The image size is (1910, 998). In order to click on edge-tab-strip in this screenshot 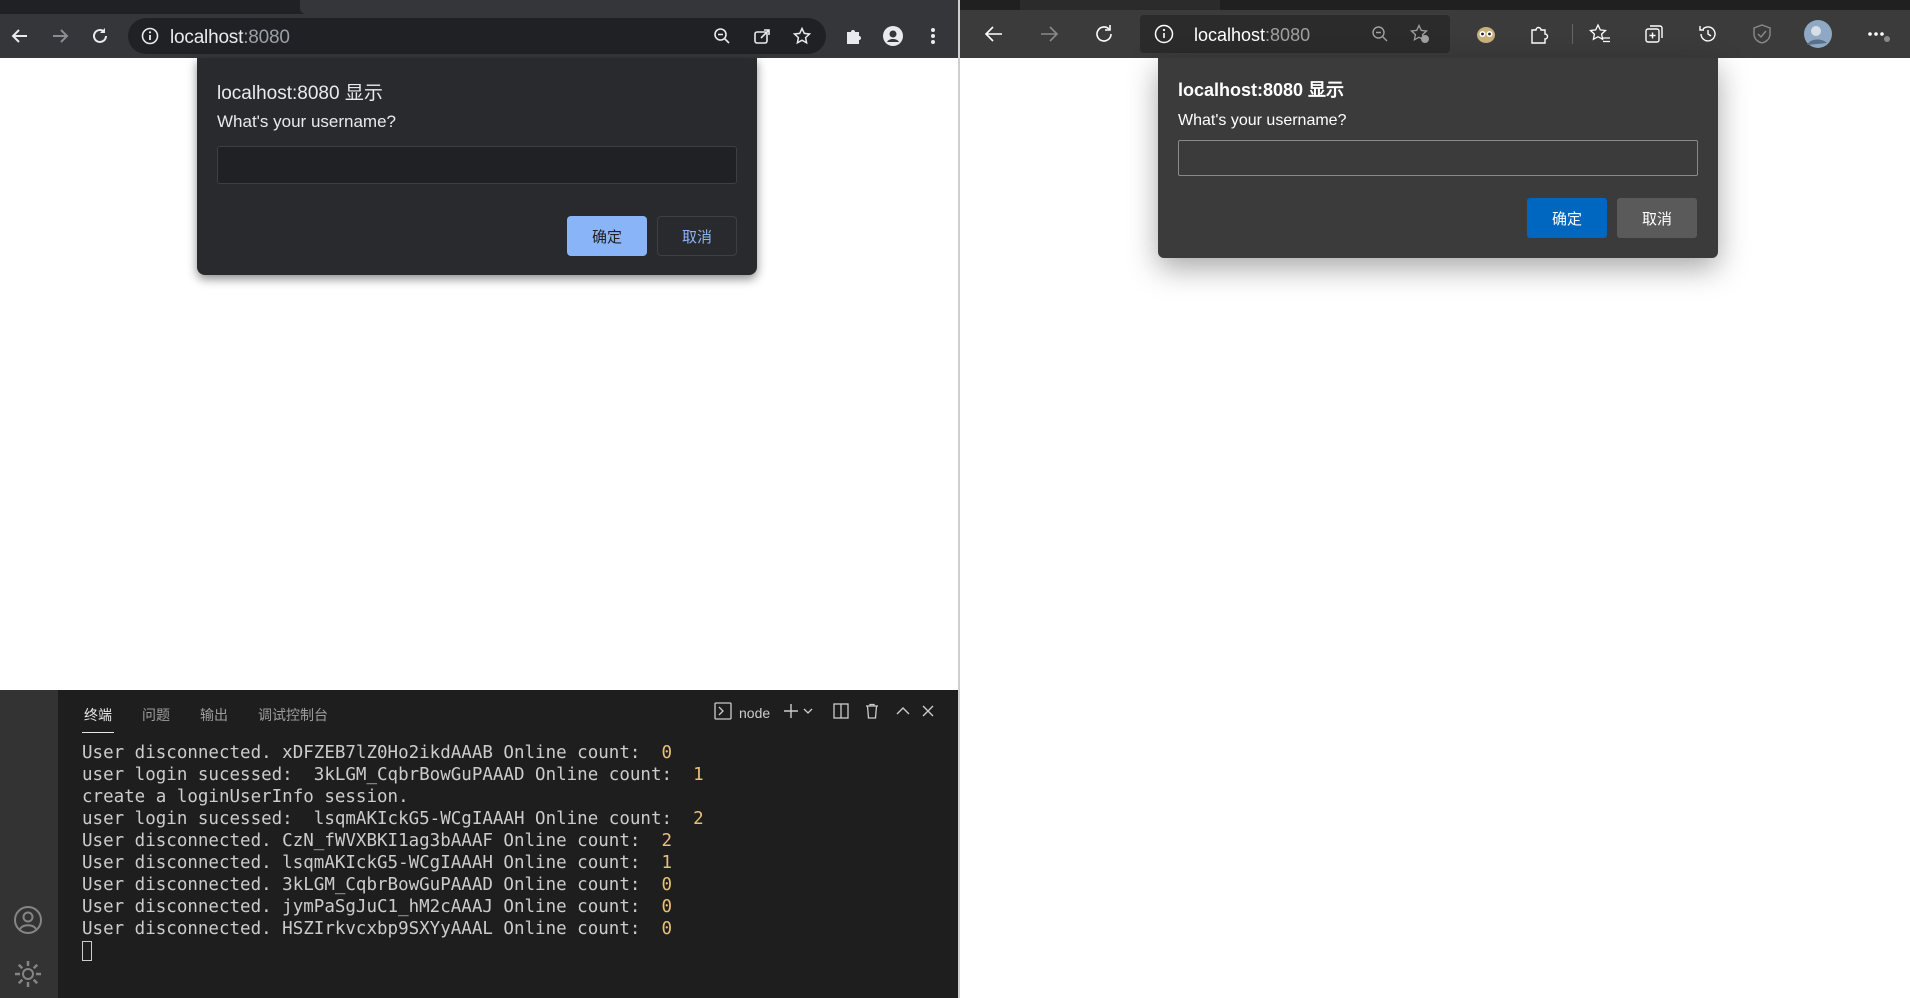, I will do `click(1435, 5)`.